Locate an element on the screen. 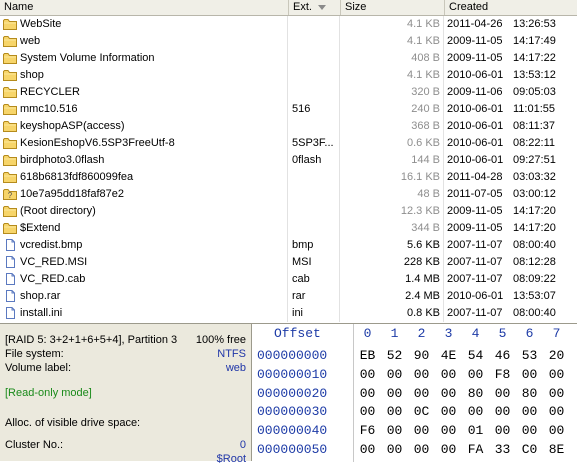  file-row: mmc10.516 516 240 B 2010-06-01 11:01:55 is located at coordinates (288, 109).